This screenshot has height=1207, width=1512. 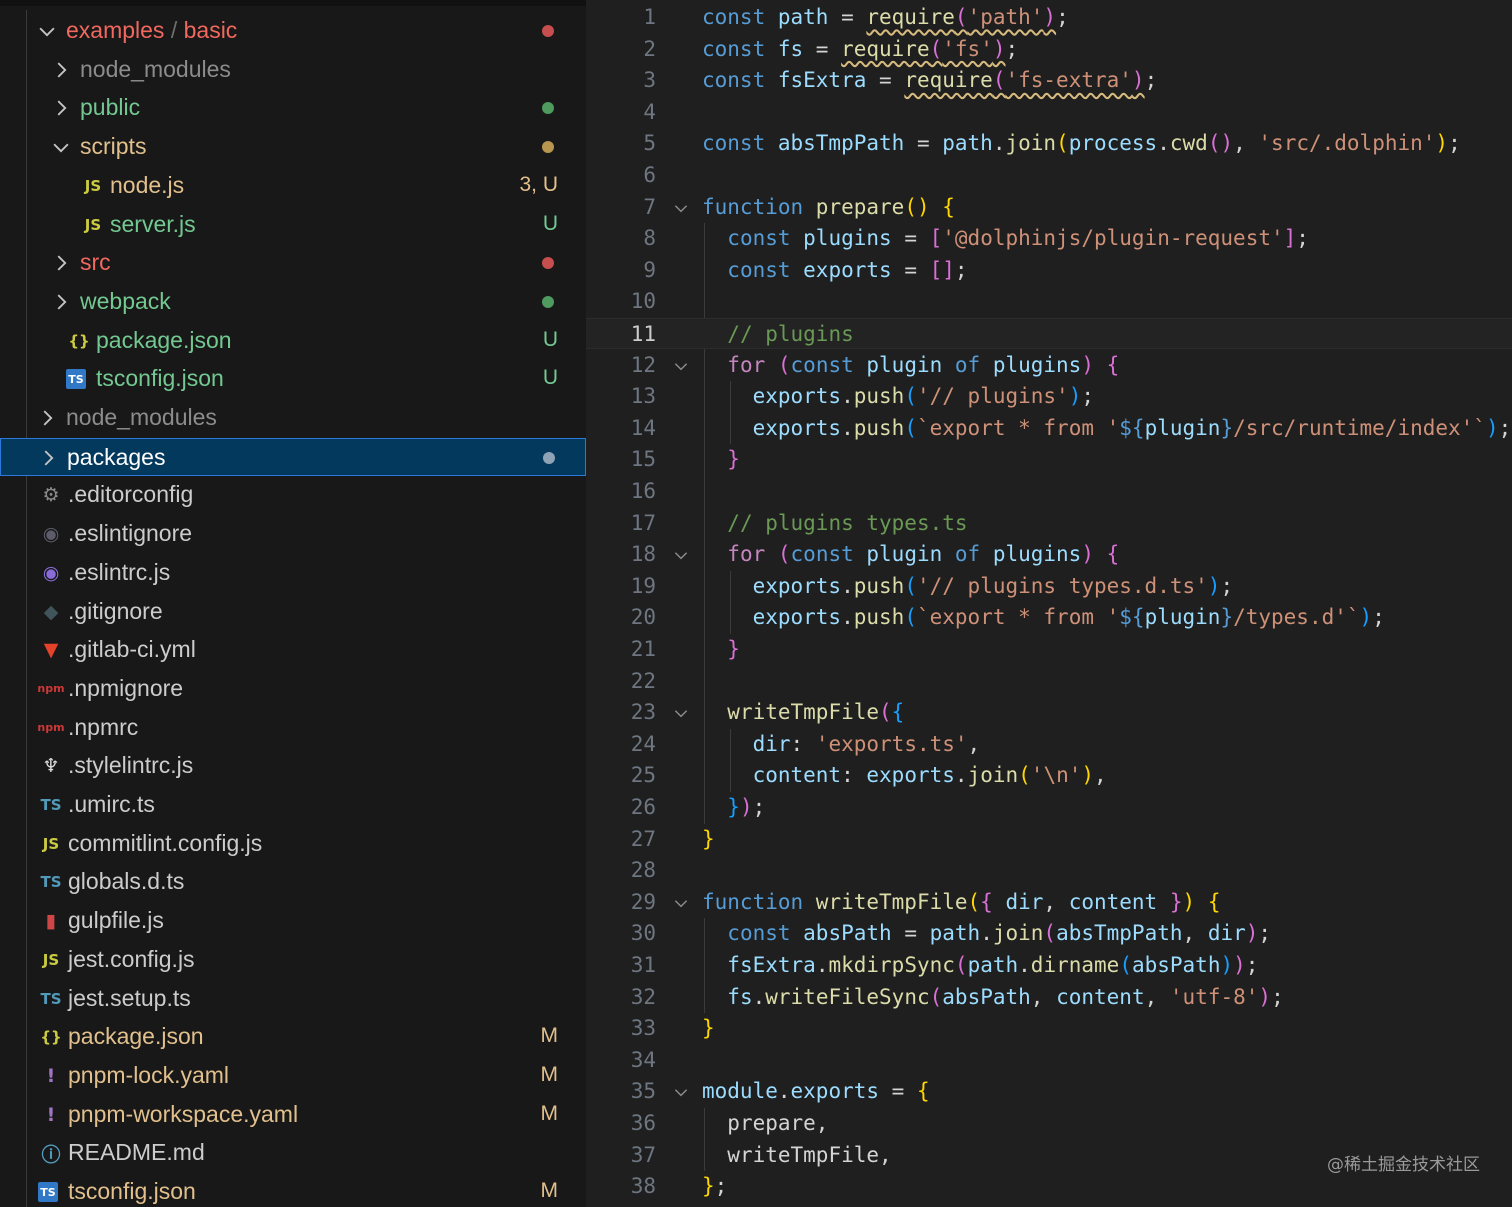 I want to click on folder-node-modules-root: node_modules, so click(x=293, y=418).